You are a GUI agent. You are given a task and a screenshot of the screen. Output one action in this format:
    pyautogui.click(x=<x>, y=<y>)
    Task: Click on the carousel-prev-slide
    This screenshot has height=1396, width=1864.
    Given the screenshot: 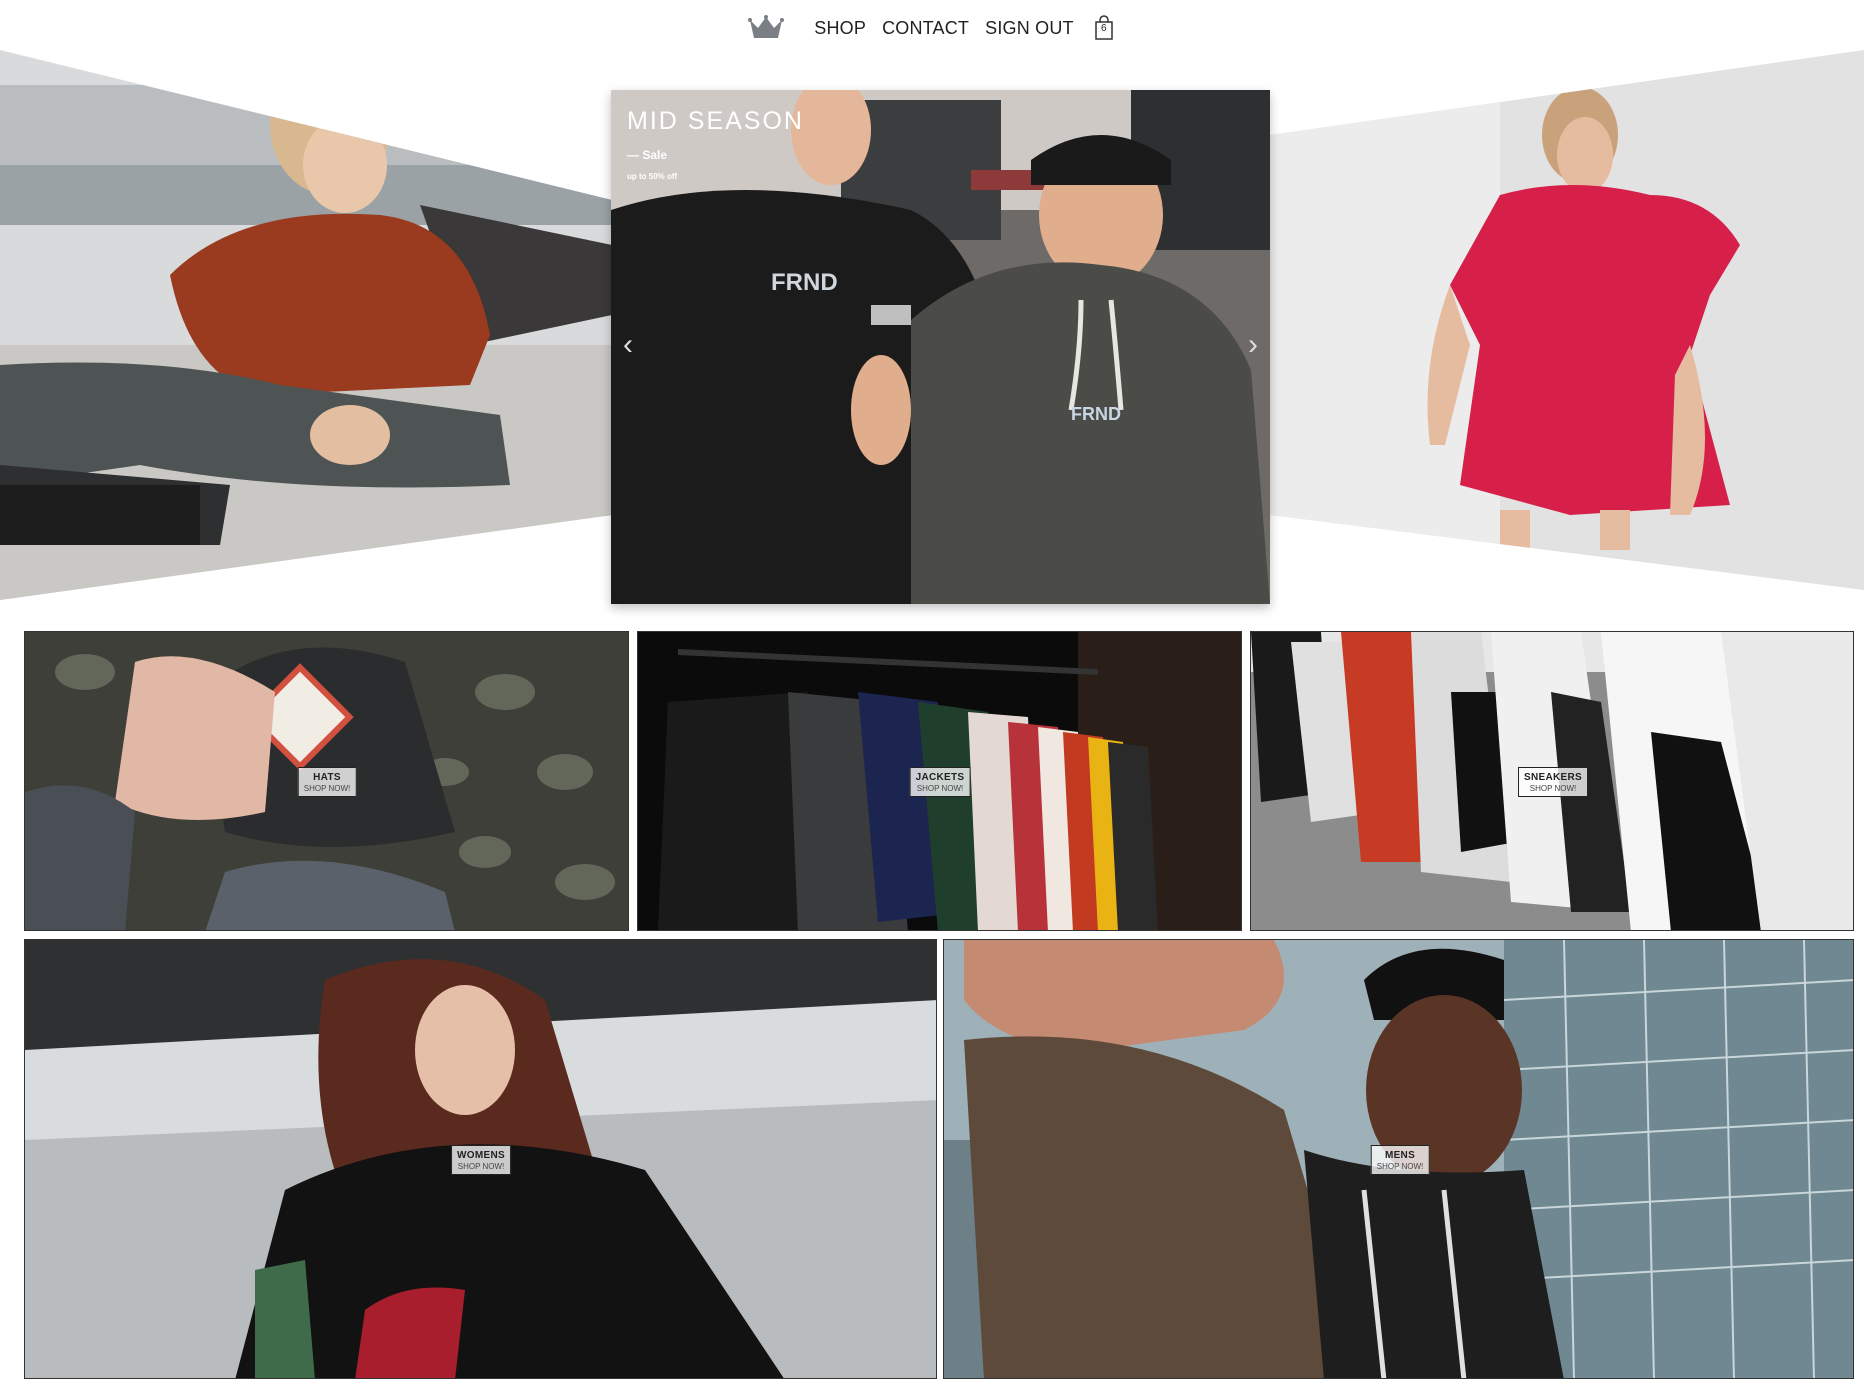 What is the action you would take?
    pyautogui.click(x=306, y=325)
    